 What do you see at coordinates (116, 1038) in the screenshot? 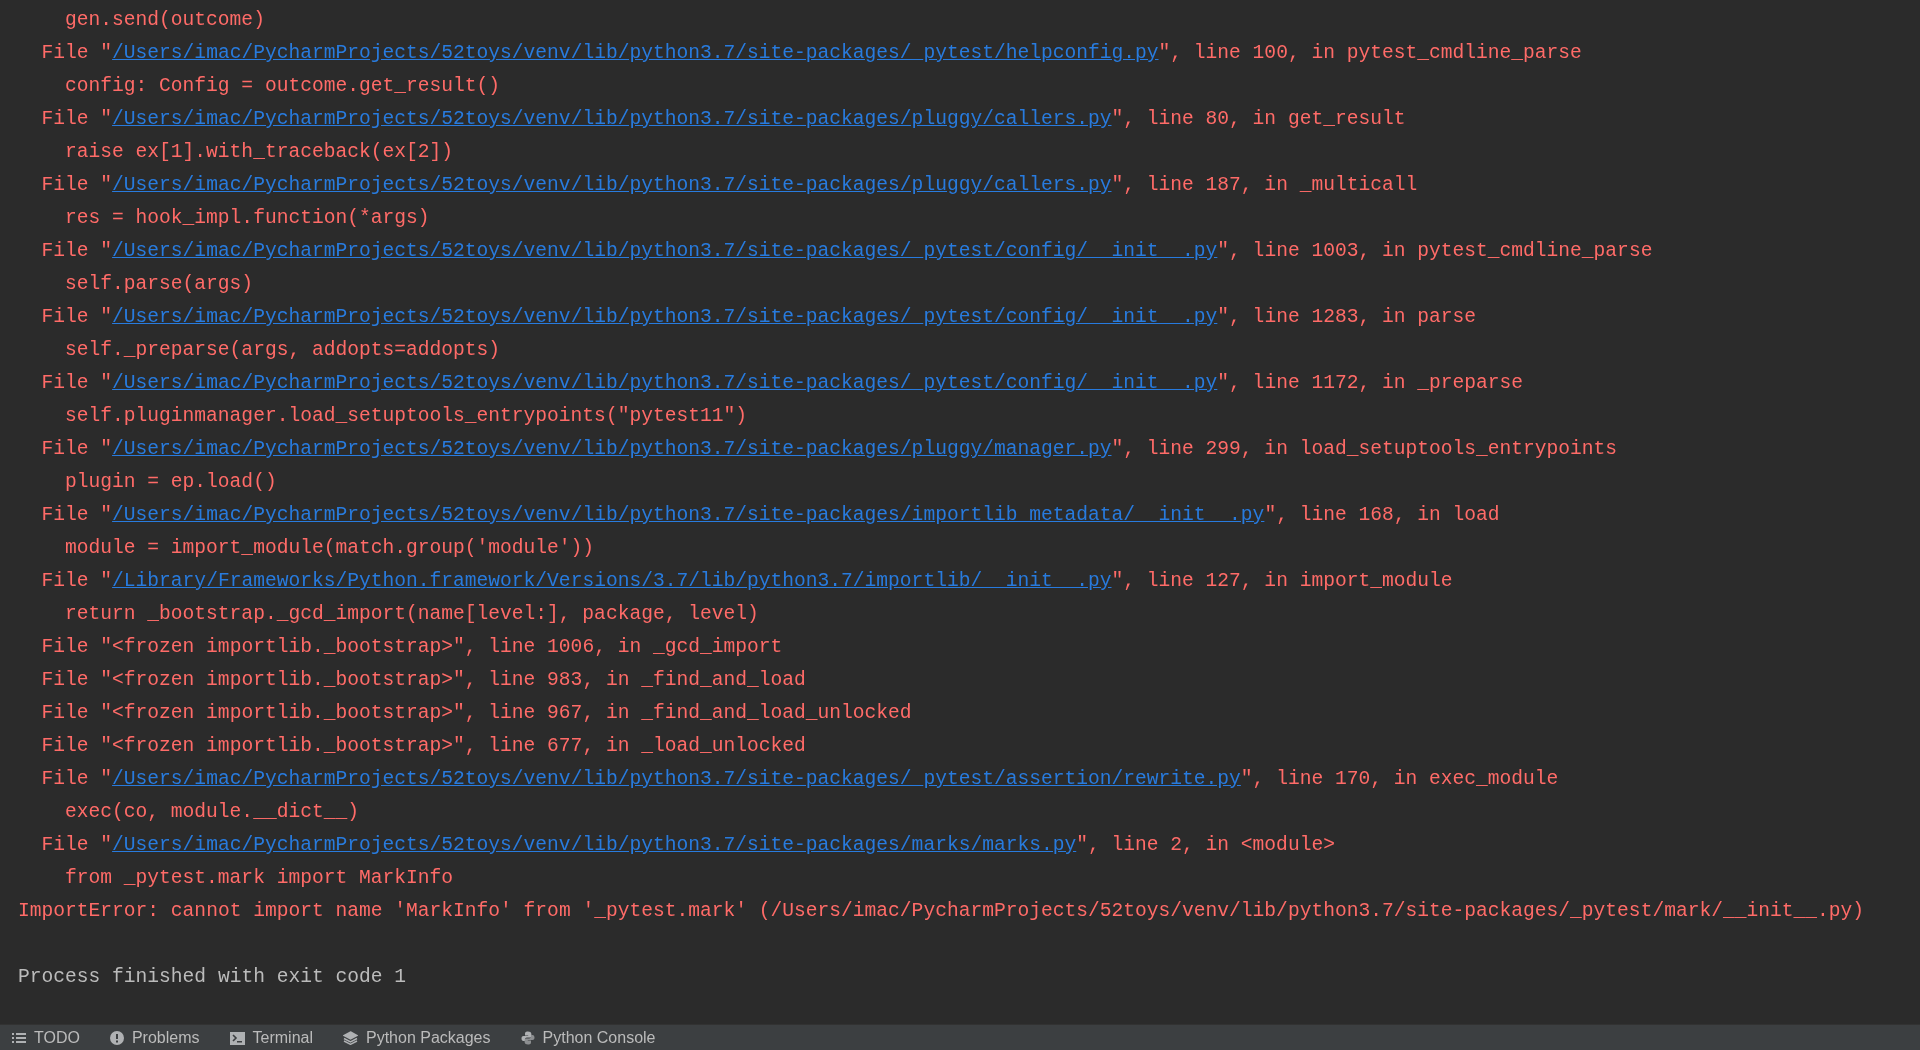
I see `warning-circle-icon` at bounding box center [116, 1038].